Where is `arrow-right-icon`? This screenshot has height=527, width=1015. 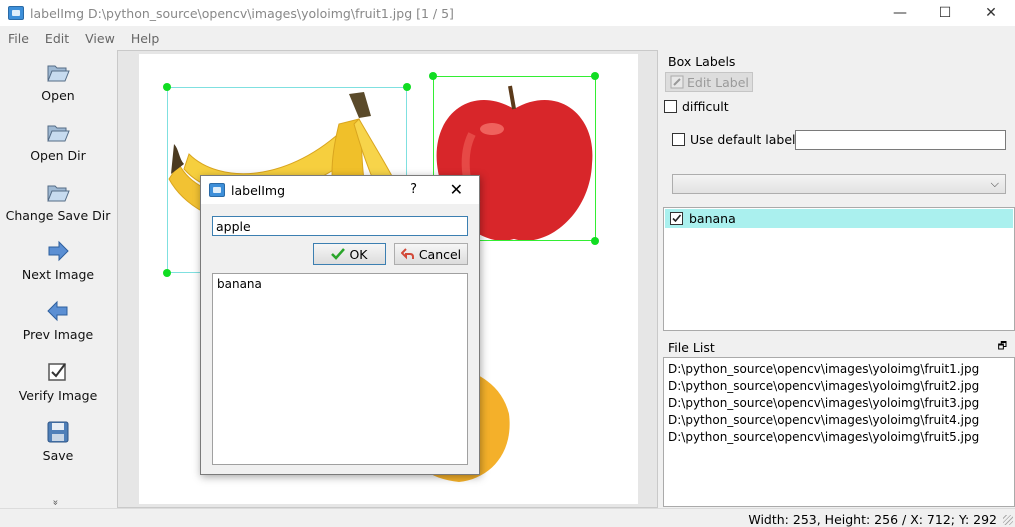 arrow-right-icon is located at coordinates (58, 251).